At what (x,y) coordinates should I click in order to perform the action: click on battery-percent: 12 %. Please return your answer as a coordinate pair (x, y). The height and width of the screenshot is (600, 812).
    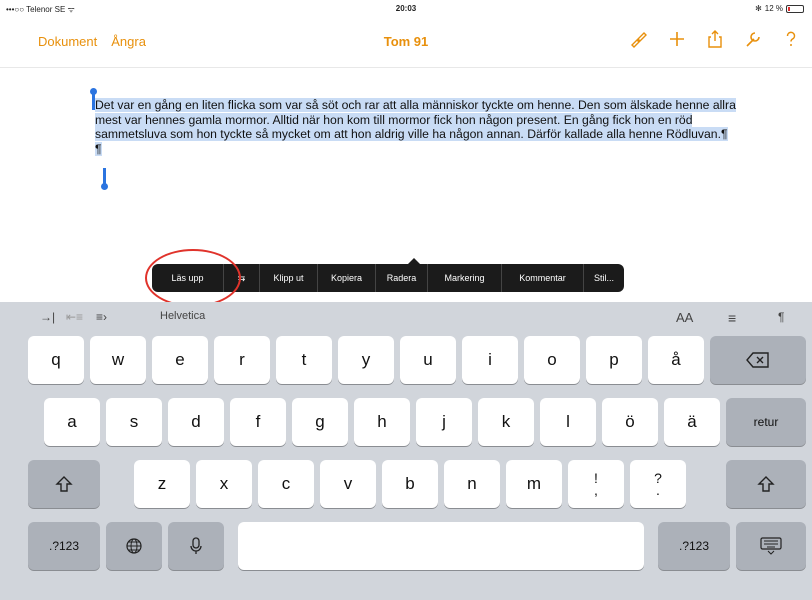
    Looking at the image, I should click on (773, 8).